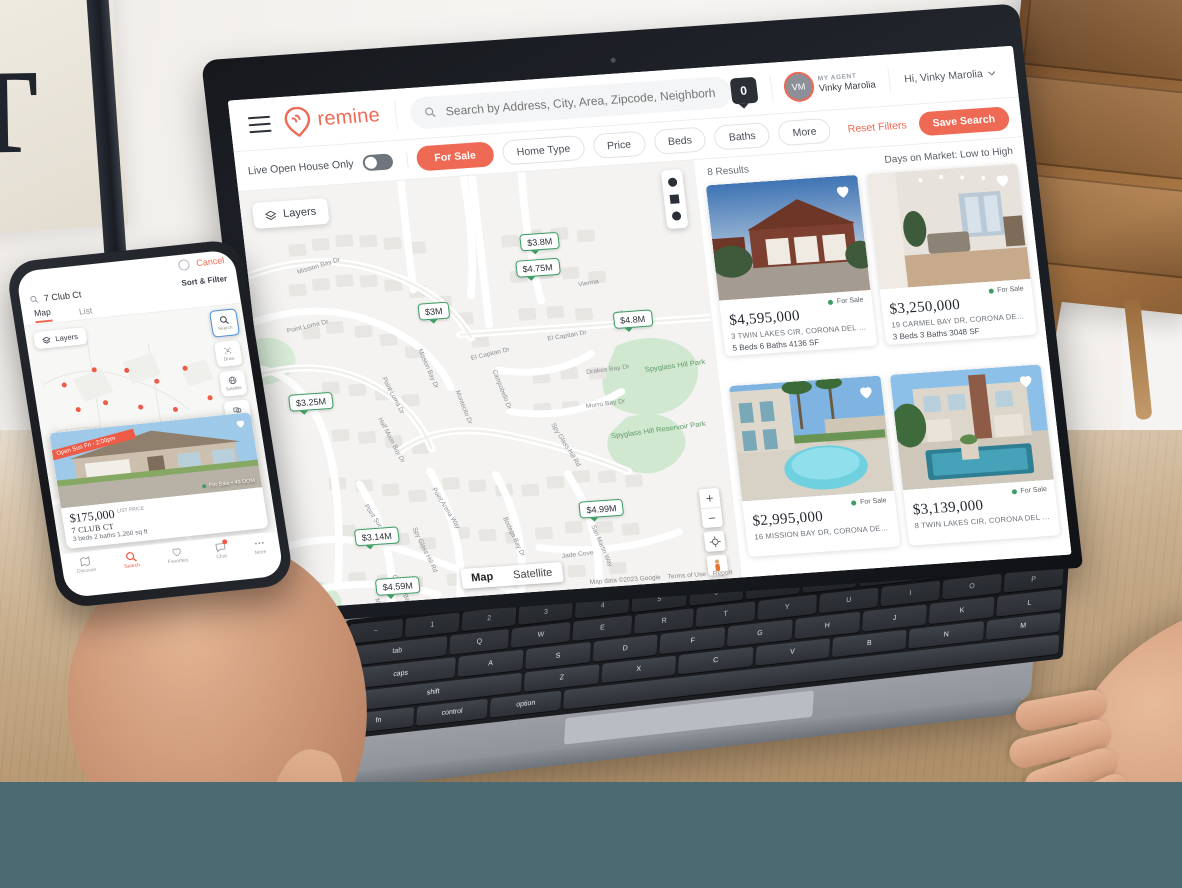 Image resolution: width=1182 pixels, height=888 pixels. What do you see at coordinates (633, 319) in the screenshot?
I see `map-price-marker: $4.8M` at bounding box center [633, 319].